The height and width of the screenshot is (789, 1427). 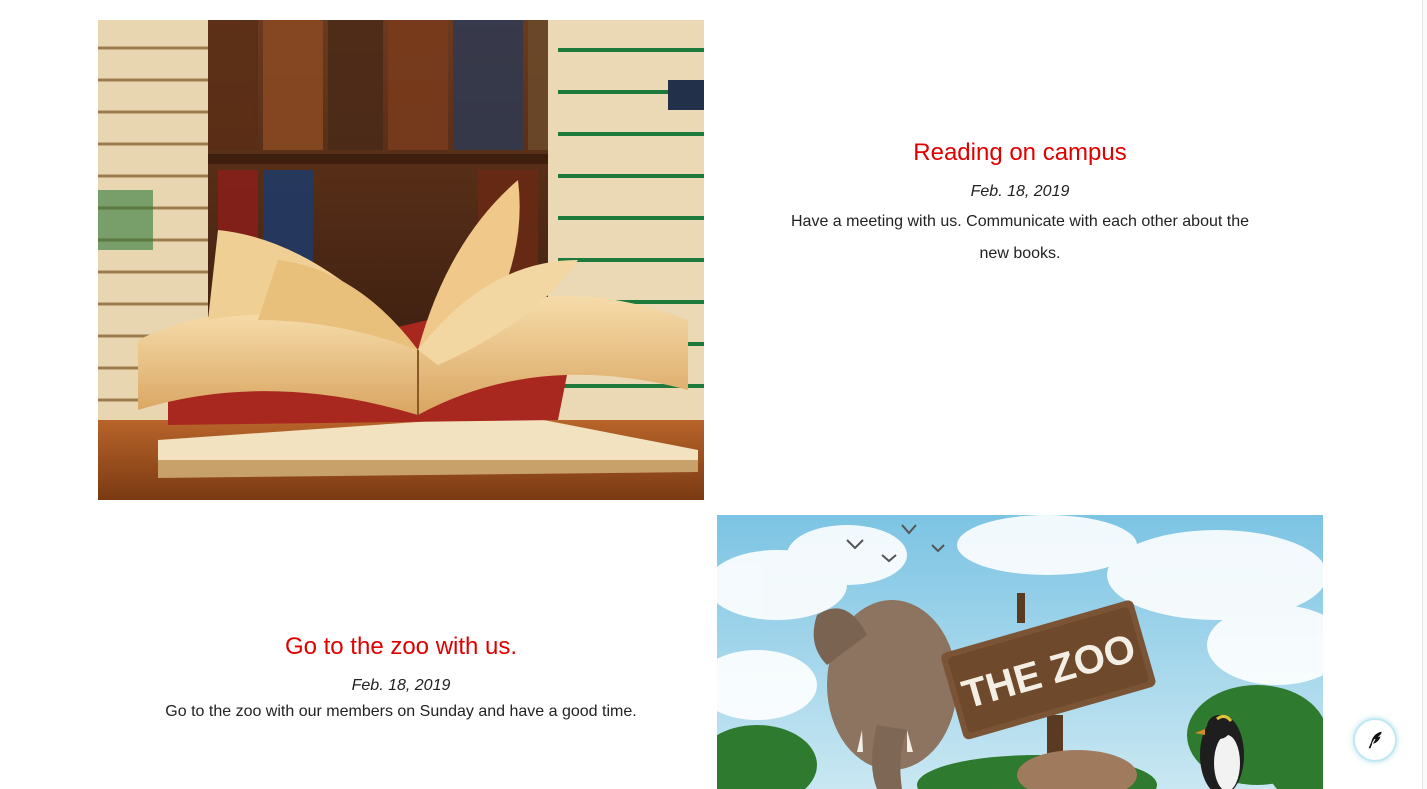 I want to click on post-image-zoo: THE ZOO, so click(x=1020, y=652).